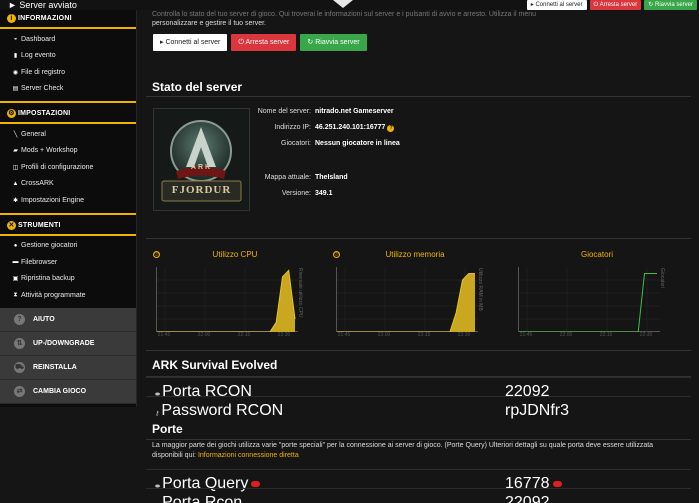 Image resolution: width=699 pixels, height=503 pixels. What do you see at coordinates (19, 367) in the screenshot?
I see `cart-icon: ⛟` at bounding box center [19, 367].